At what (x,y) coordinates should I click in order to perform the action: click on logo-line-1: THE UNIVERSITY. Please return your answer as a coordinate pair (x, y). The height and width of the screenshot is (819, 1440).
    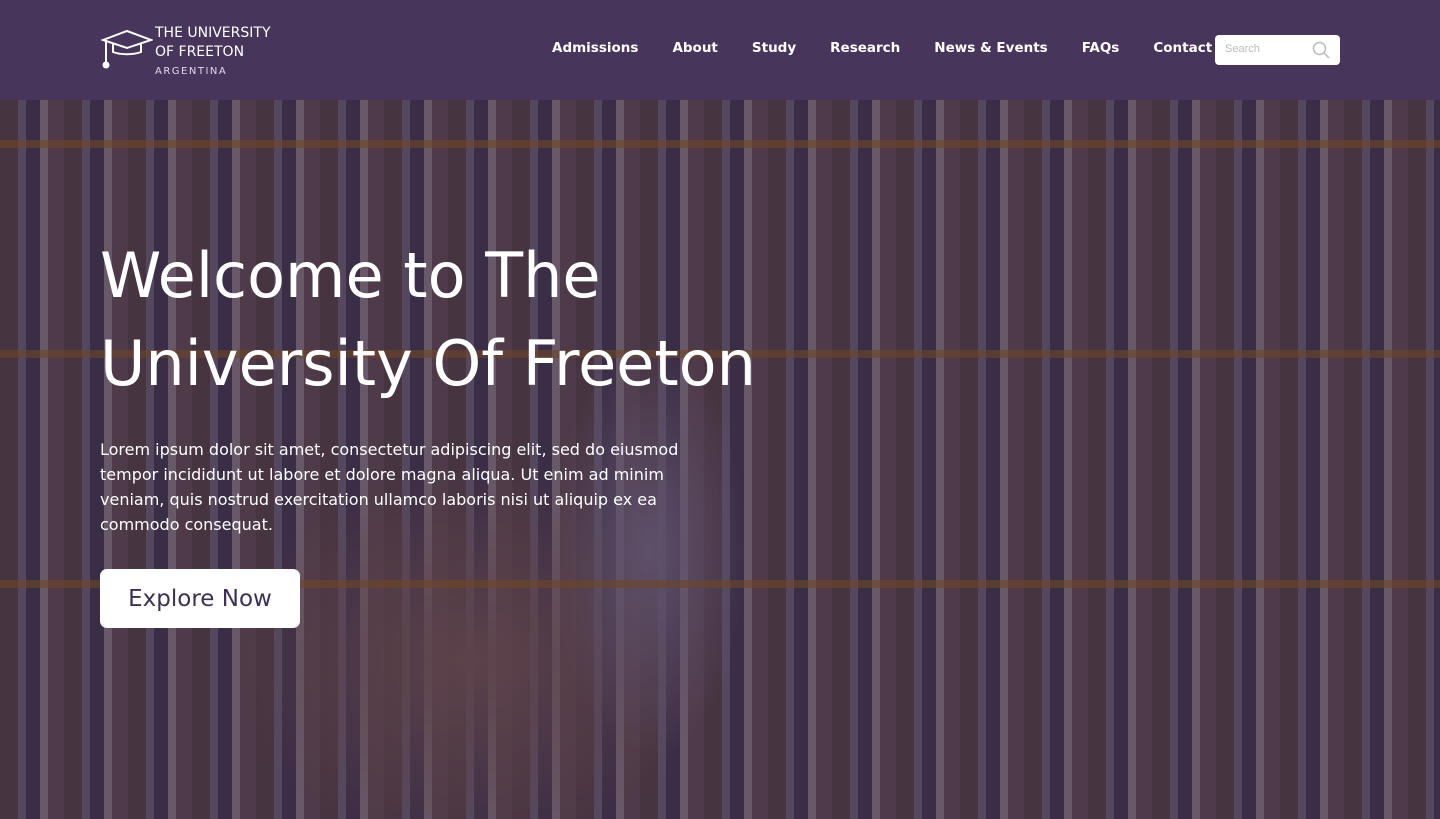
    Looking at the image, I should click on (213, 33).